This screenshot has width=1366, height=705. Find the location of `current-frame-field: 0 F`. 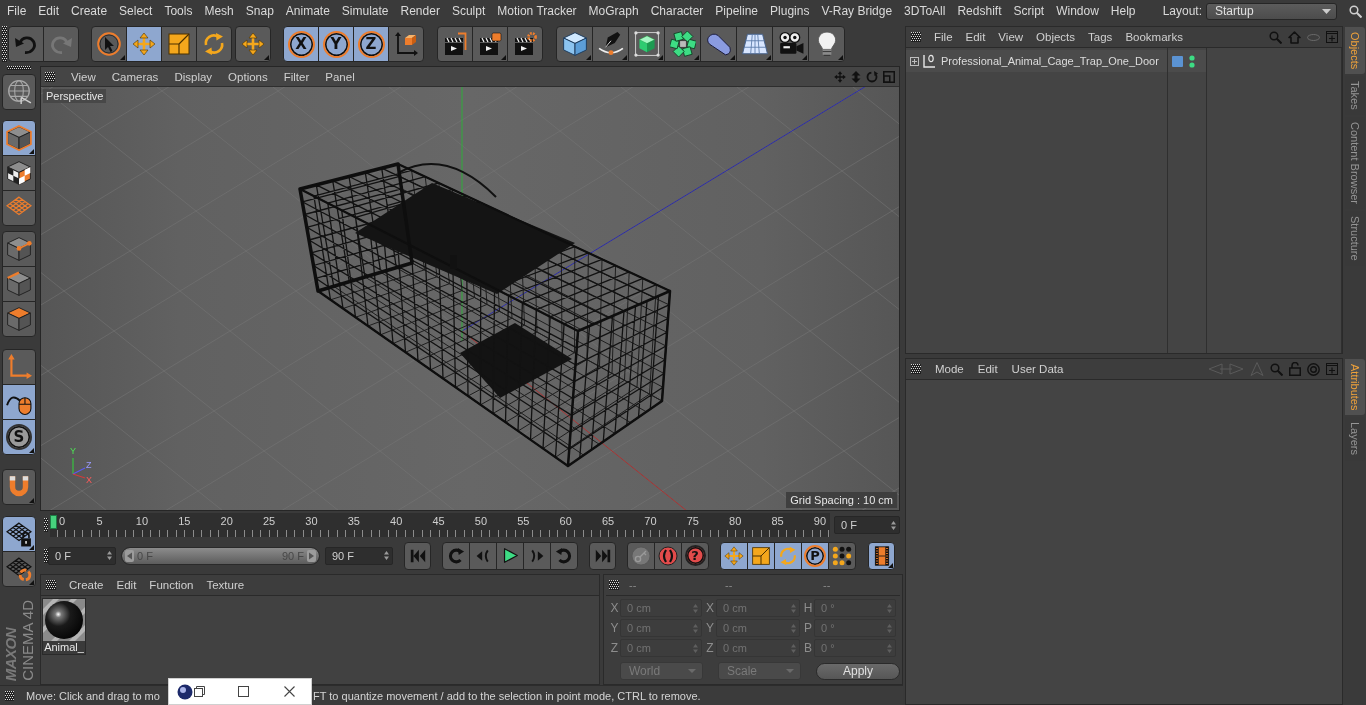

current-frame-field: 0 F is located at coordinates (867, 525).